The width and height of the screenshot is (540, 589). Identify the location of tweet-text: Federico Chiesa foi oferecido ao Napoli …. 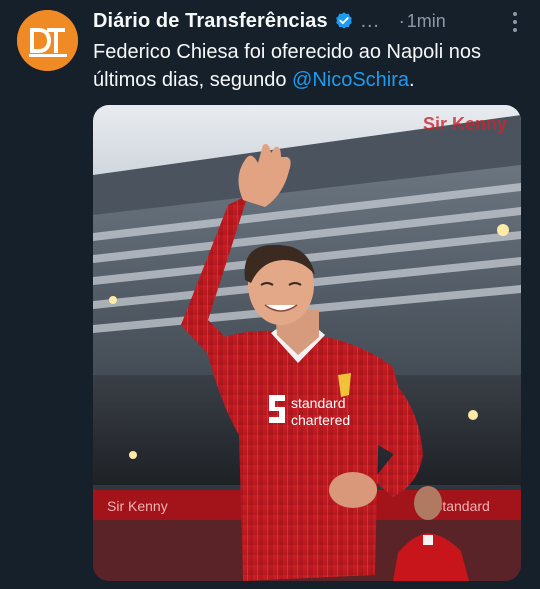
(306, 66).